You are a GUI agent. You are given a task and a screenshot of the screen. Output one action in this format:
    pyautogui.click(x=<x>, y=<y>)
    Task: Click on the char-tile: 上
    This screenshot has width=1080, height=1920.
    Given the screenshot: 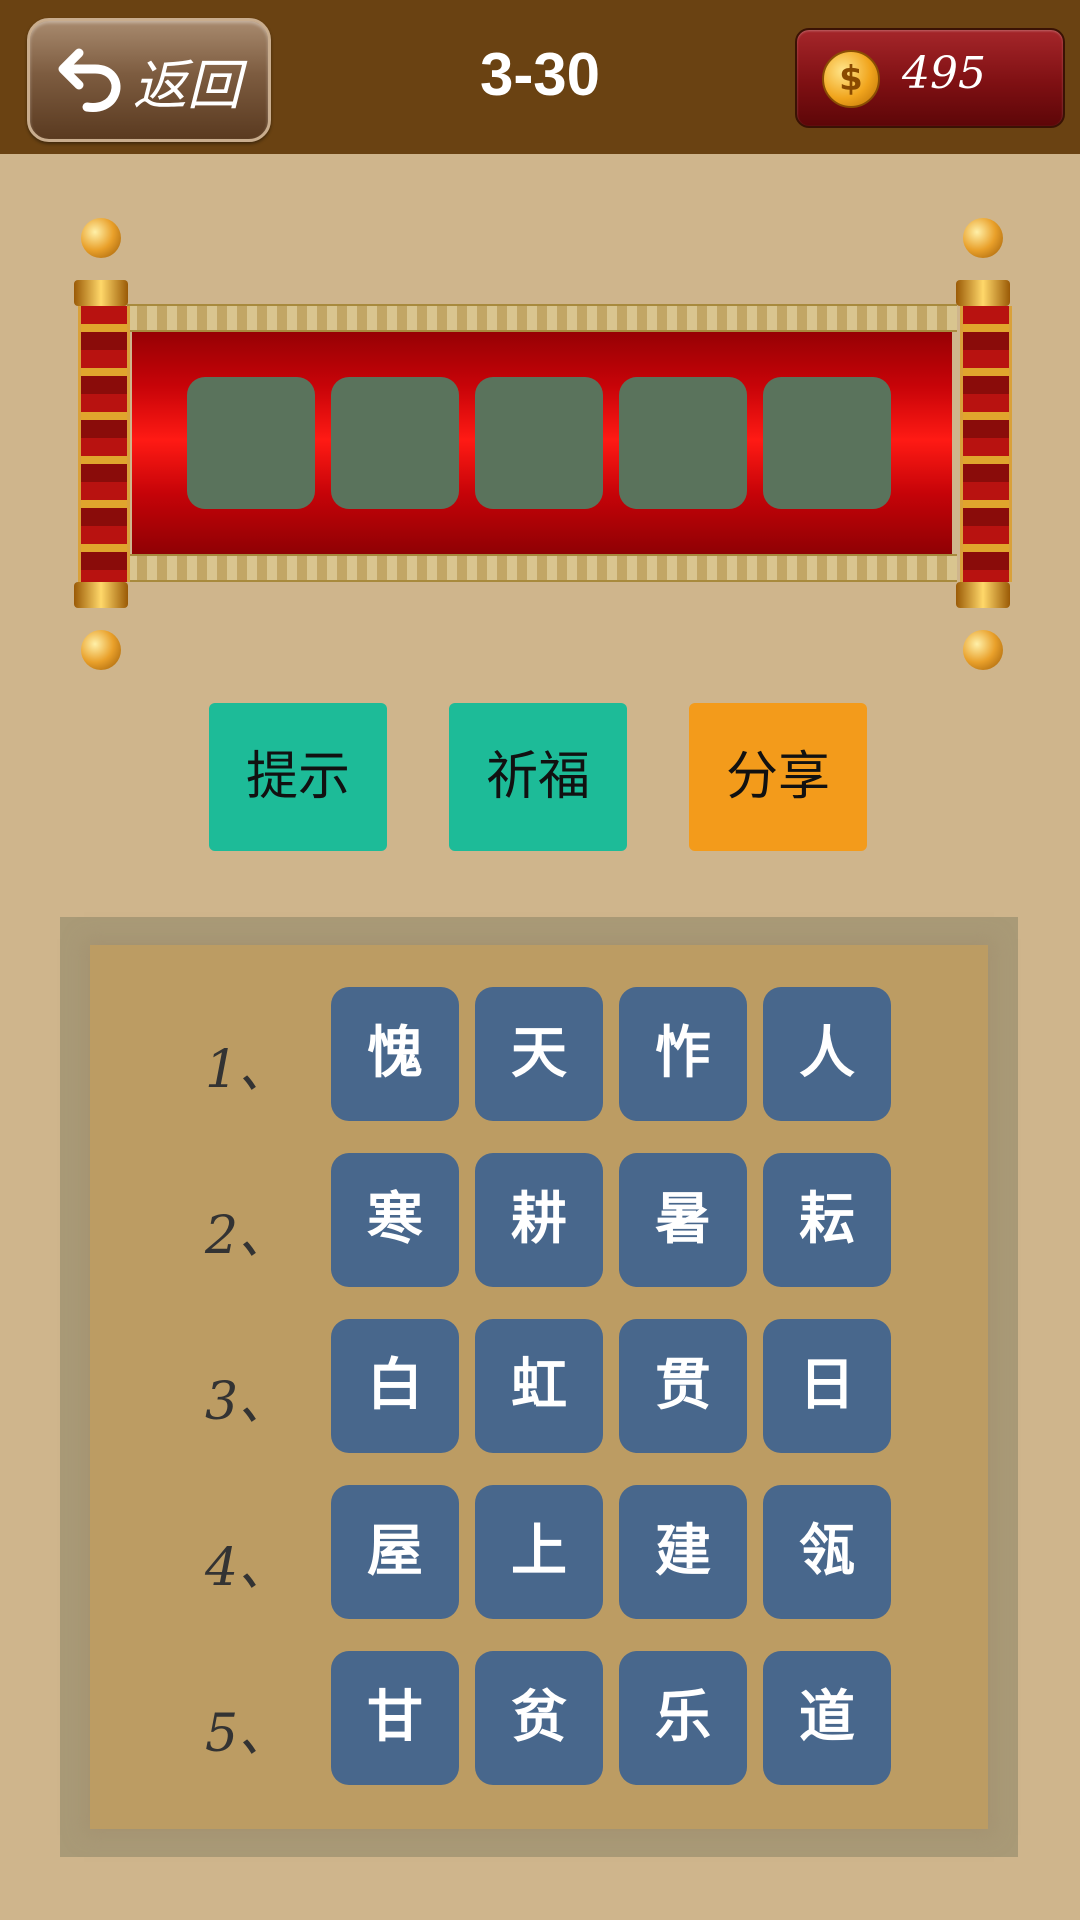 What is the action you would take?
    pyautogui.click(x=539, y=1552)
    